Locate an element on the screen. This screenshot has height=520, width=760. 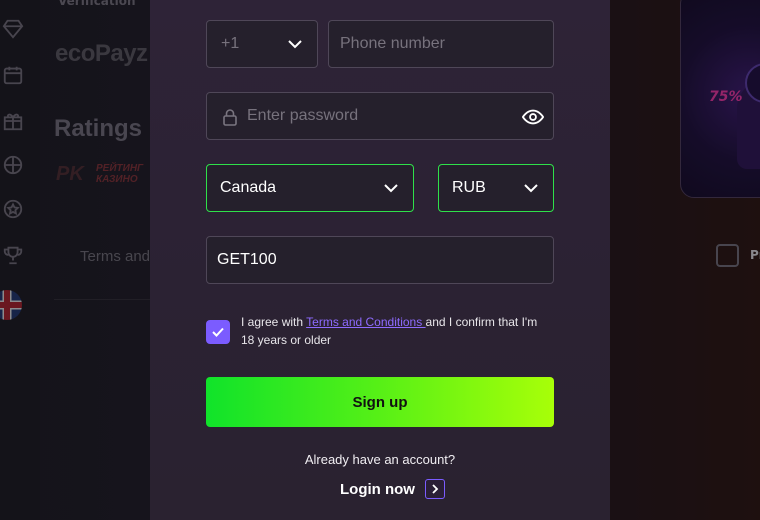
promo-code-input: GET100 is located at coordinates (380, 260).